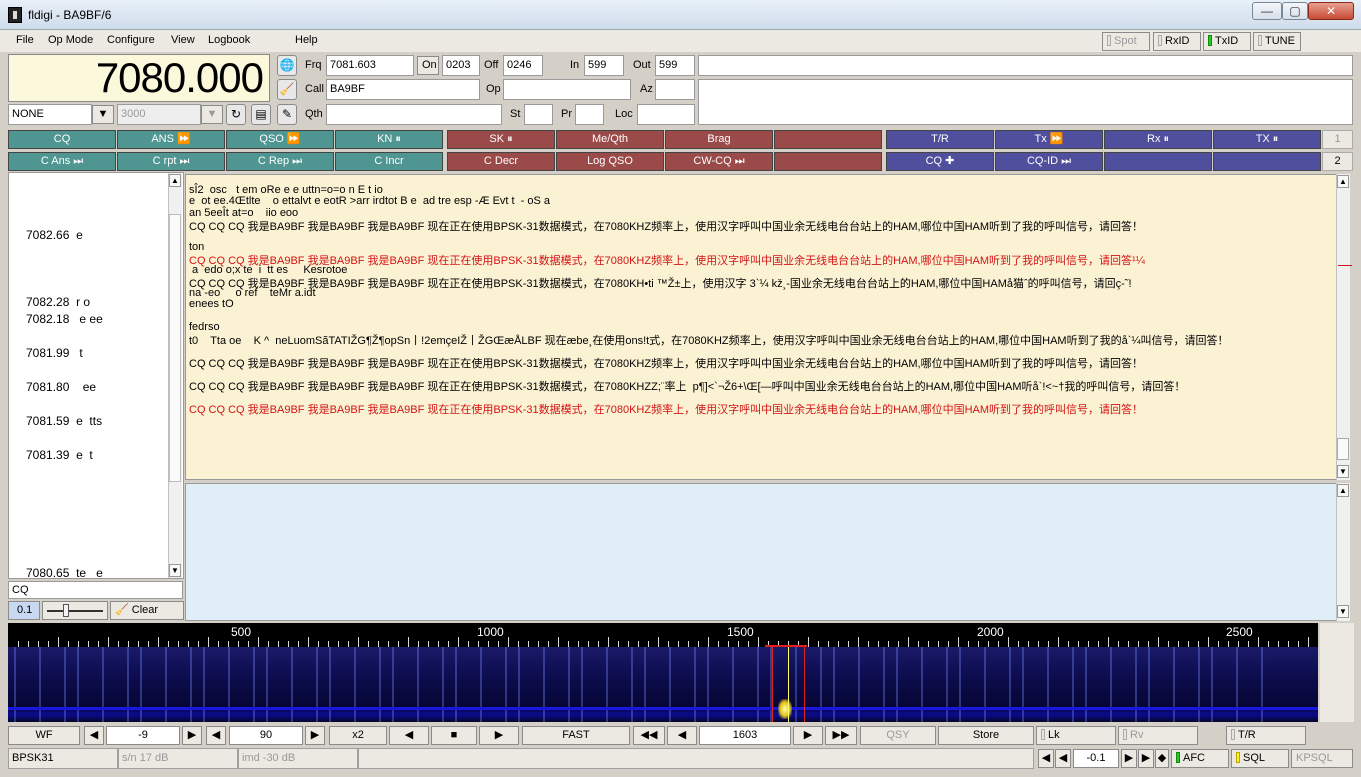  I want to click on rx-scroll-up-icon: ▲, so click(1343, 181).